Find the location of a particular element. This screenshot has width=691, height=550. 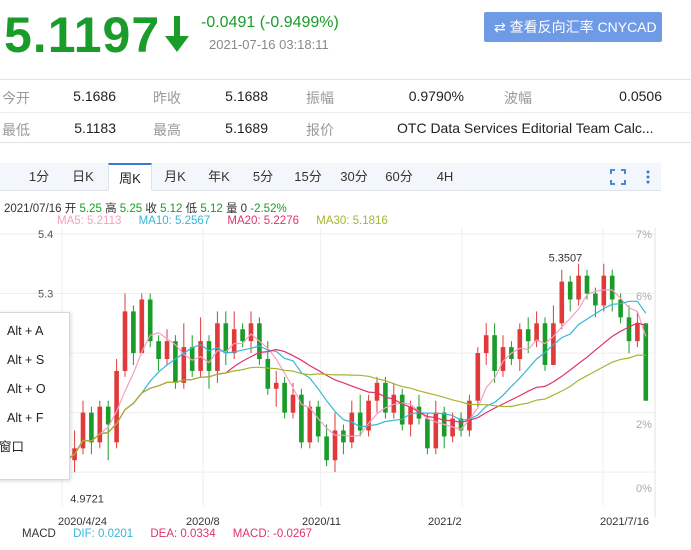

max-annotation: 5.3507 is located at coordinates (566, 258).